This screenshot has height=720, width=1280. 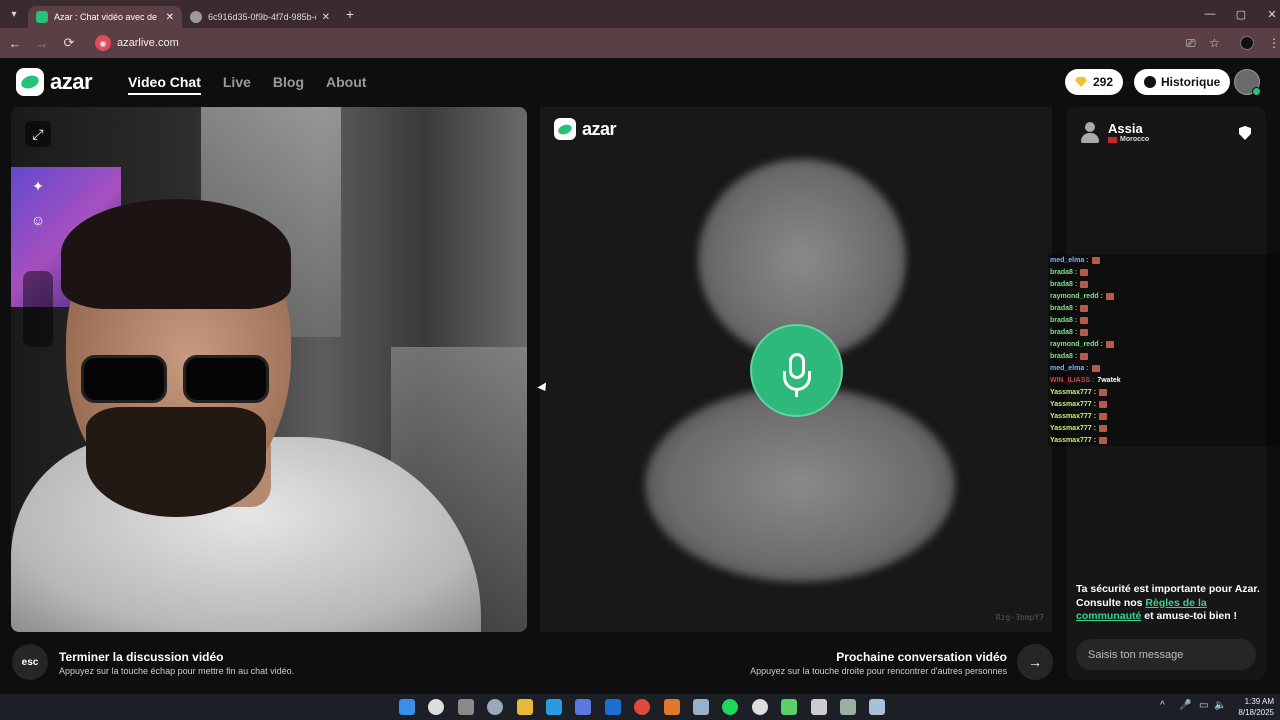 What do you see at coordinates (730, 707) in the screenshot?
I see `spotify-icon` at bounding box center [730, 707].